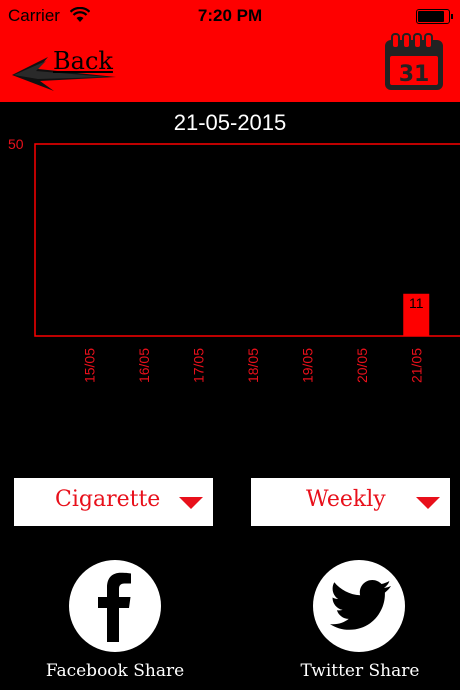  I want to click on bar-data-label: 11, so click(416, 303).